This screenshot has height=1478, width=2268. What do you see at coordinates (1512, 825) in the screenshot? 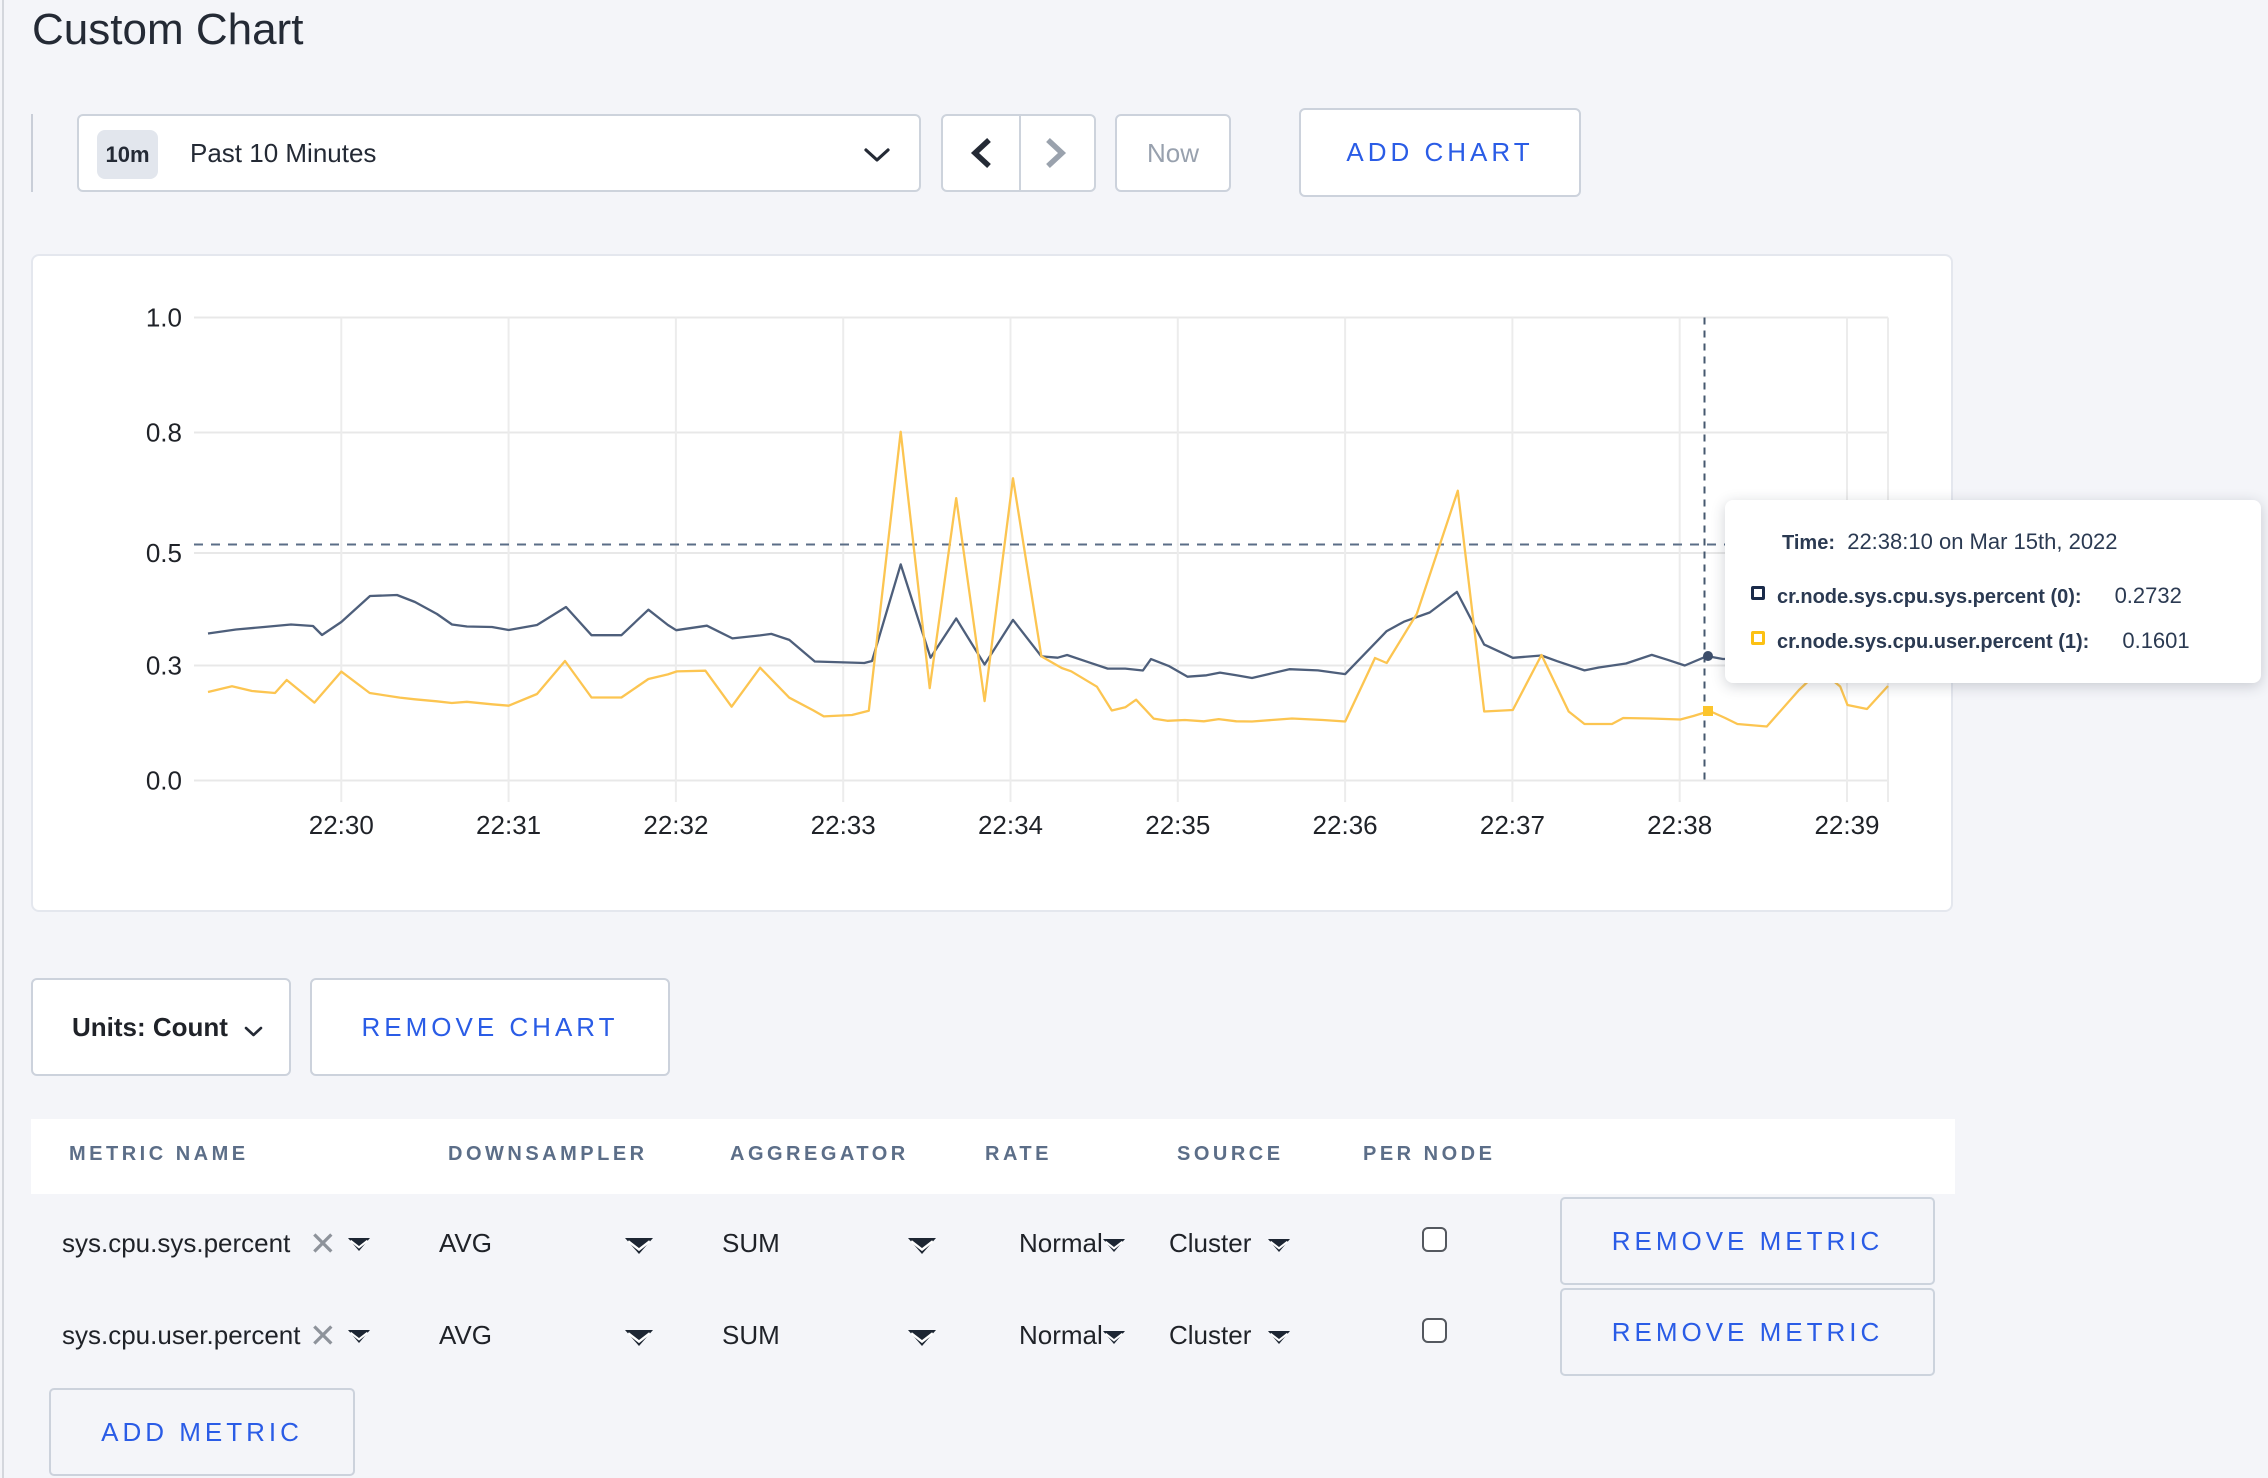
I see `svg-text: 22:37` at bounding box center [1512, 825].